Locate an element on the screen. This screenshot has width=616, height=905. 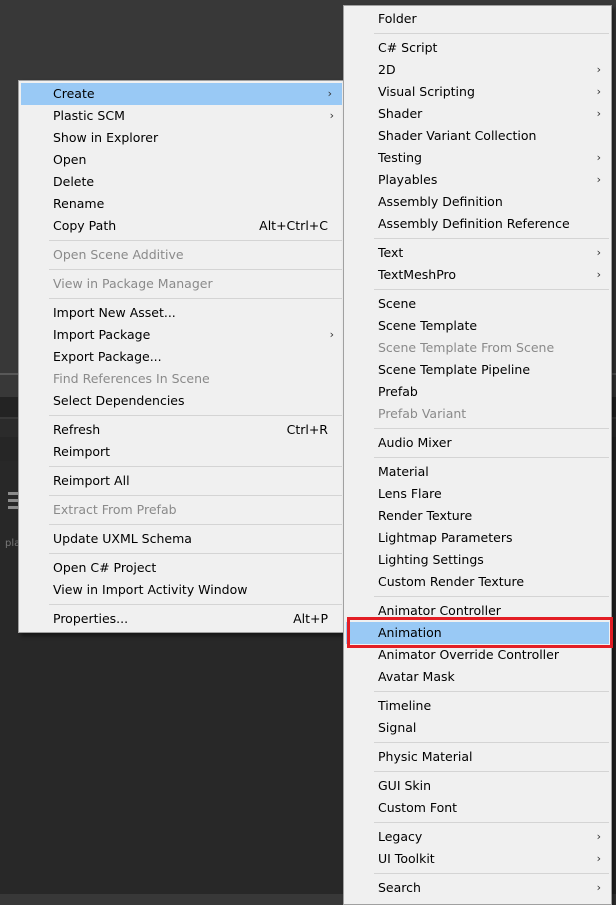
context-menu-item-extract-from-prefab: Extract From Prefab is located at coordinates (181, 510).